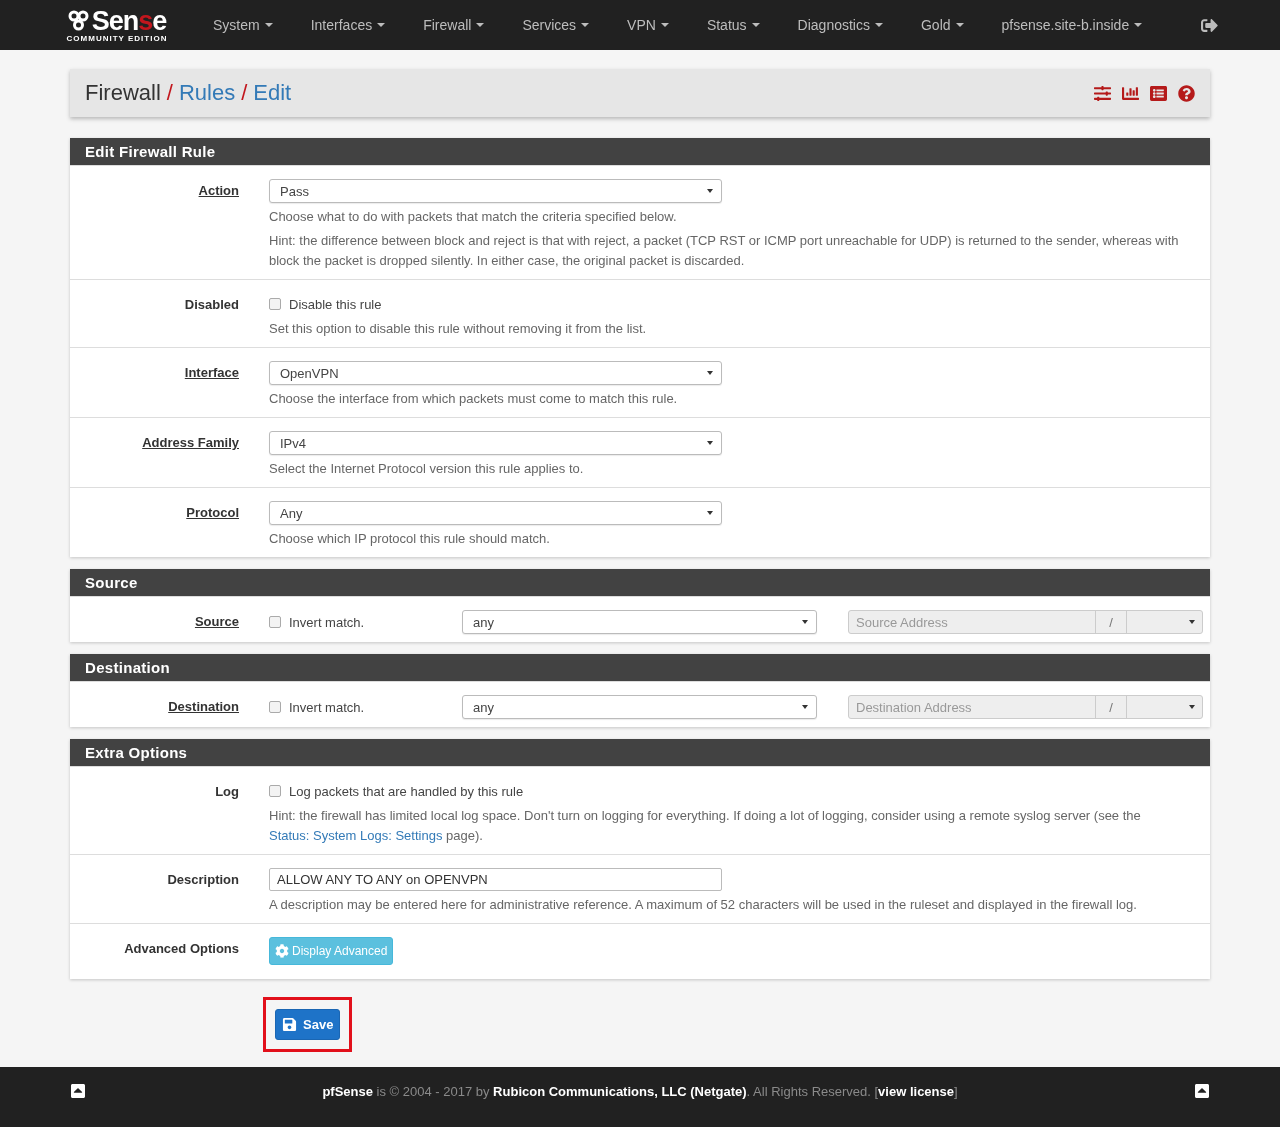 The height and width of the screenshot is (1127, 1280). What do you see at coordinates (117, 25) in the screenshot?
I see `logo: Sense COMMUNITY EDITION` at bounding box center [117, 25].